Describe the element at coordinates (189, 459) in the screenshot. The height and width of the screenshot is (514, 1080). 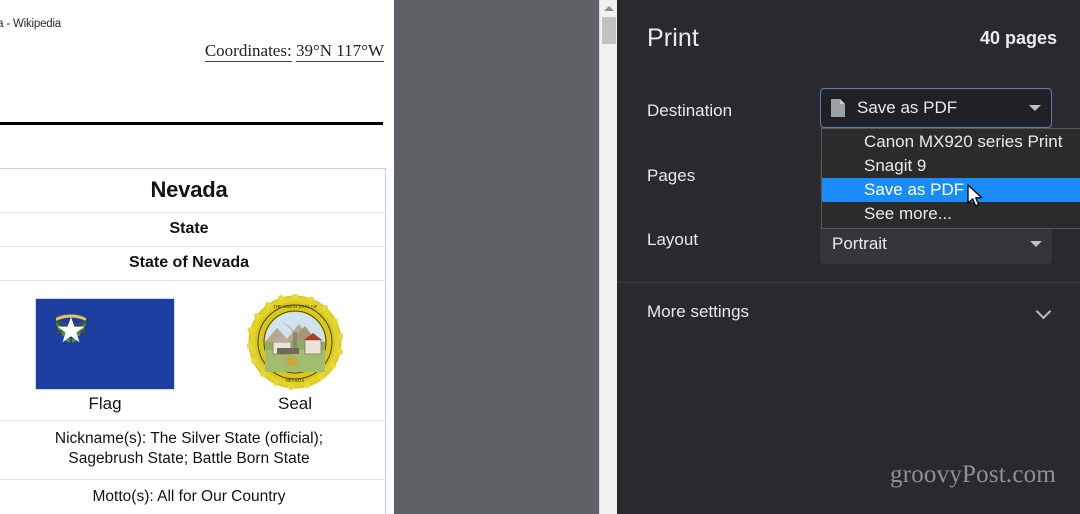
I see `infobox-nickname-line-2: Sagebrush State; Battle Born State` at that location.